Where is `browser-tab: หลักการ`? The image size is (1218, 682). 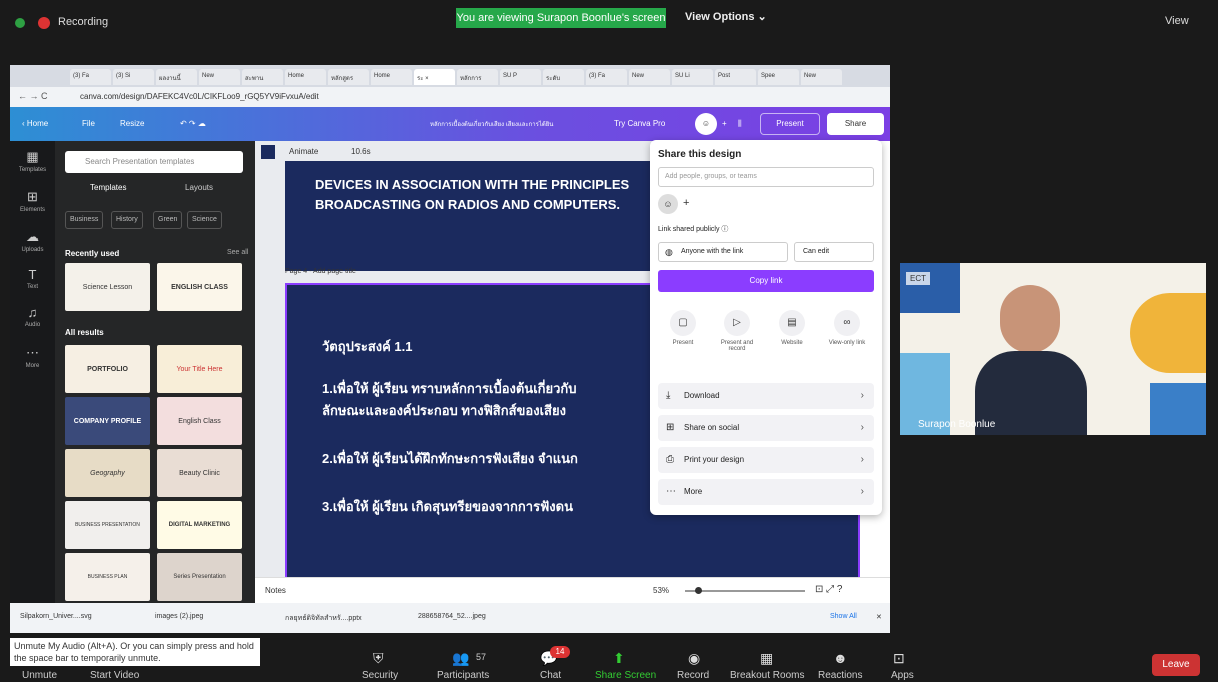
browser-tab: หลักการ is located at coordinates (477, 77).